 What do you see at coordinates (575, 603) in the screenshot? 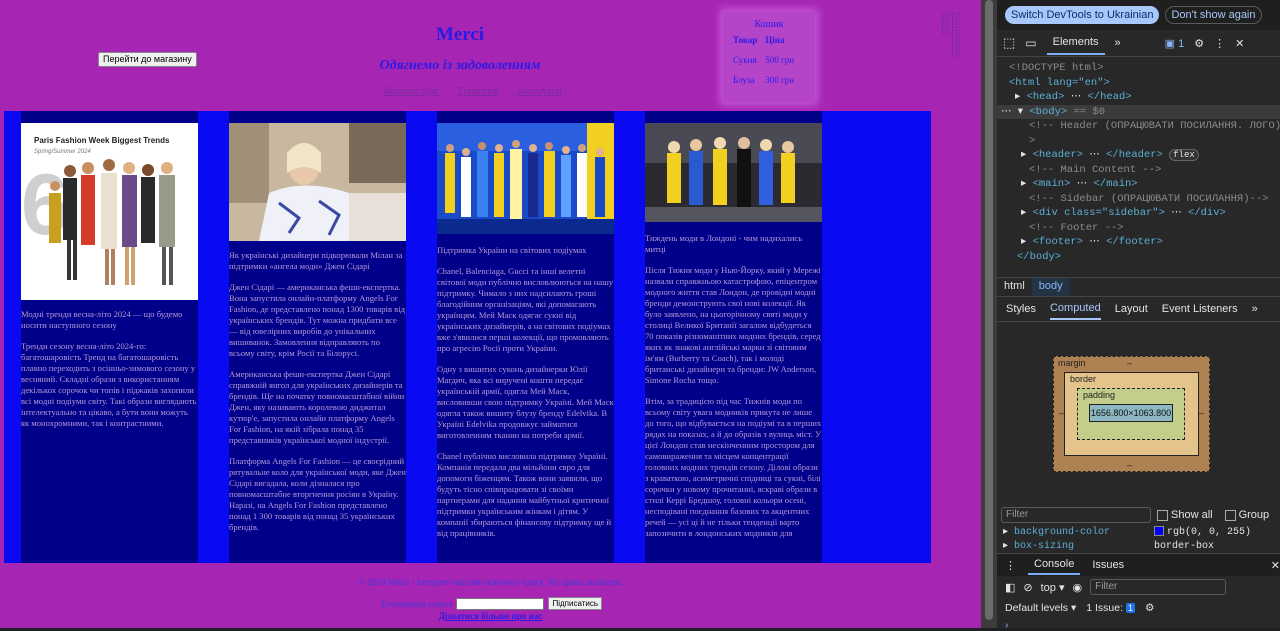
I see `subscribe-button: Підписатись` at bounding box center [575, 603].